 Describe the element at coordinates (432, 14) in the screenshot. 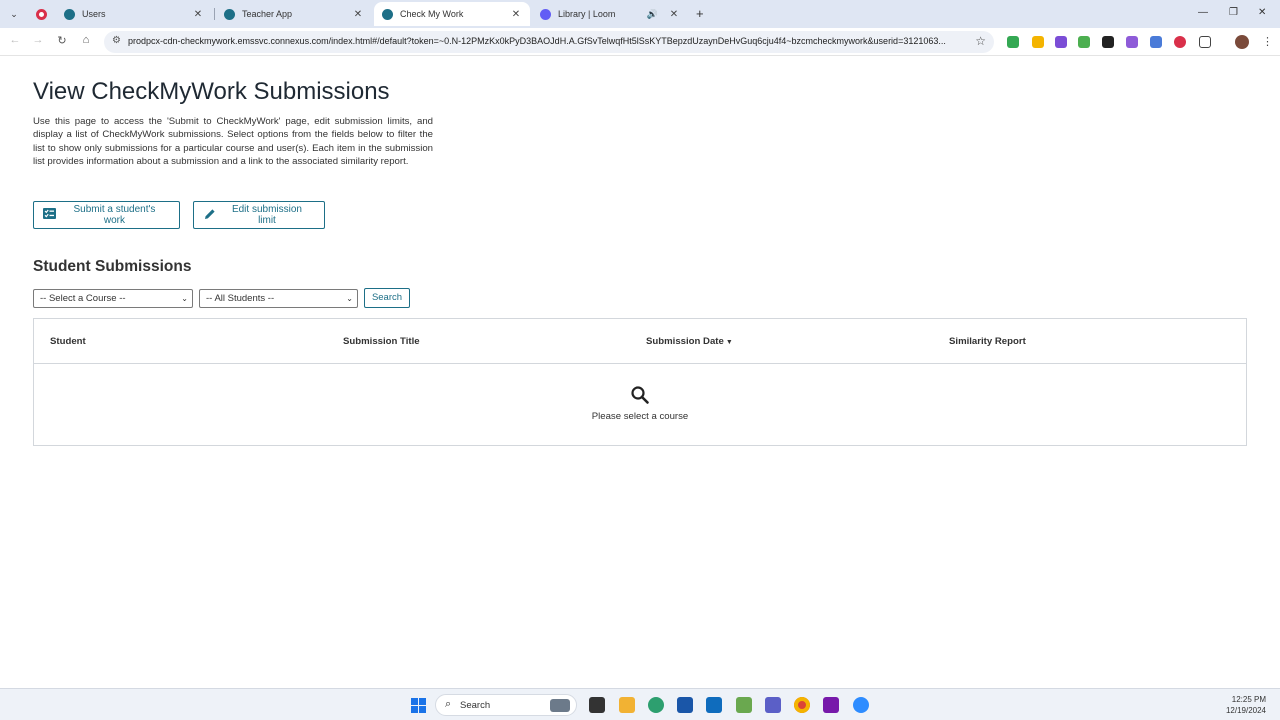

I see `tab-title: Check My Work` at that location.